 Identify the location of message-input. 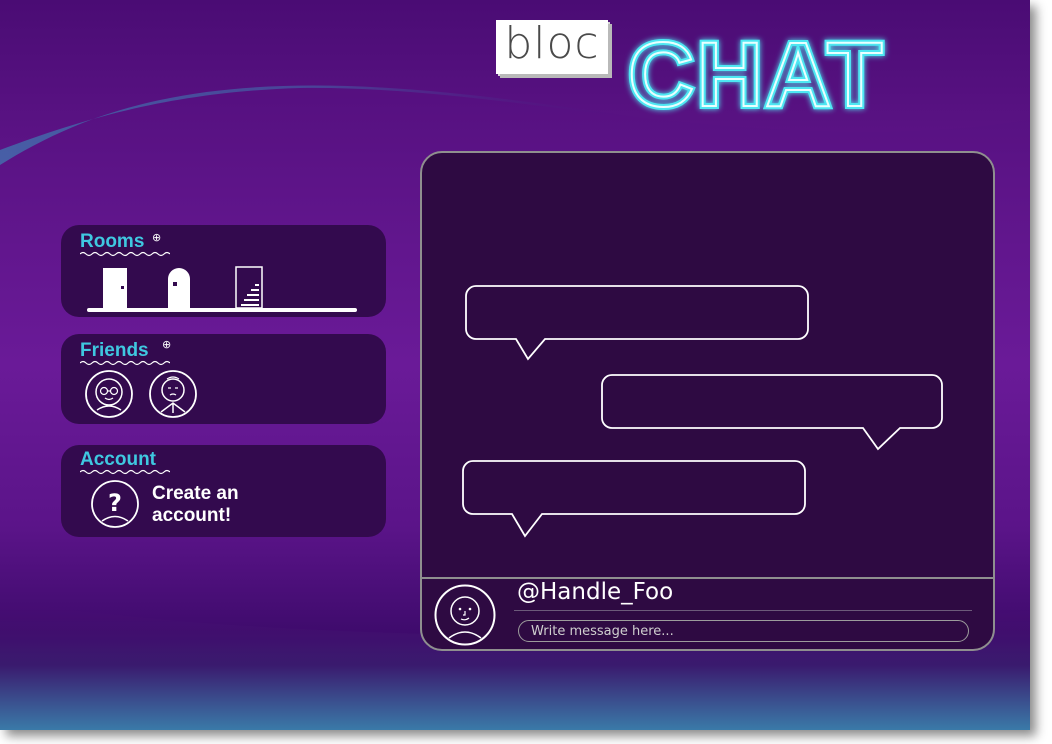
(743, 631).